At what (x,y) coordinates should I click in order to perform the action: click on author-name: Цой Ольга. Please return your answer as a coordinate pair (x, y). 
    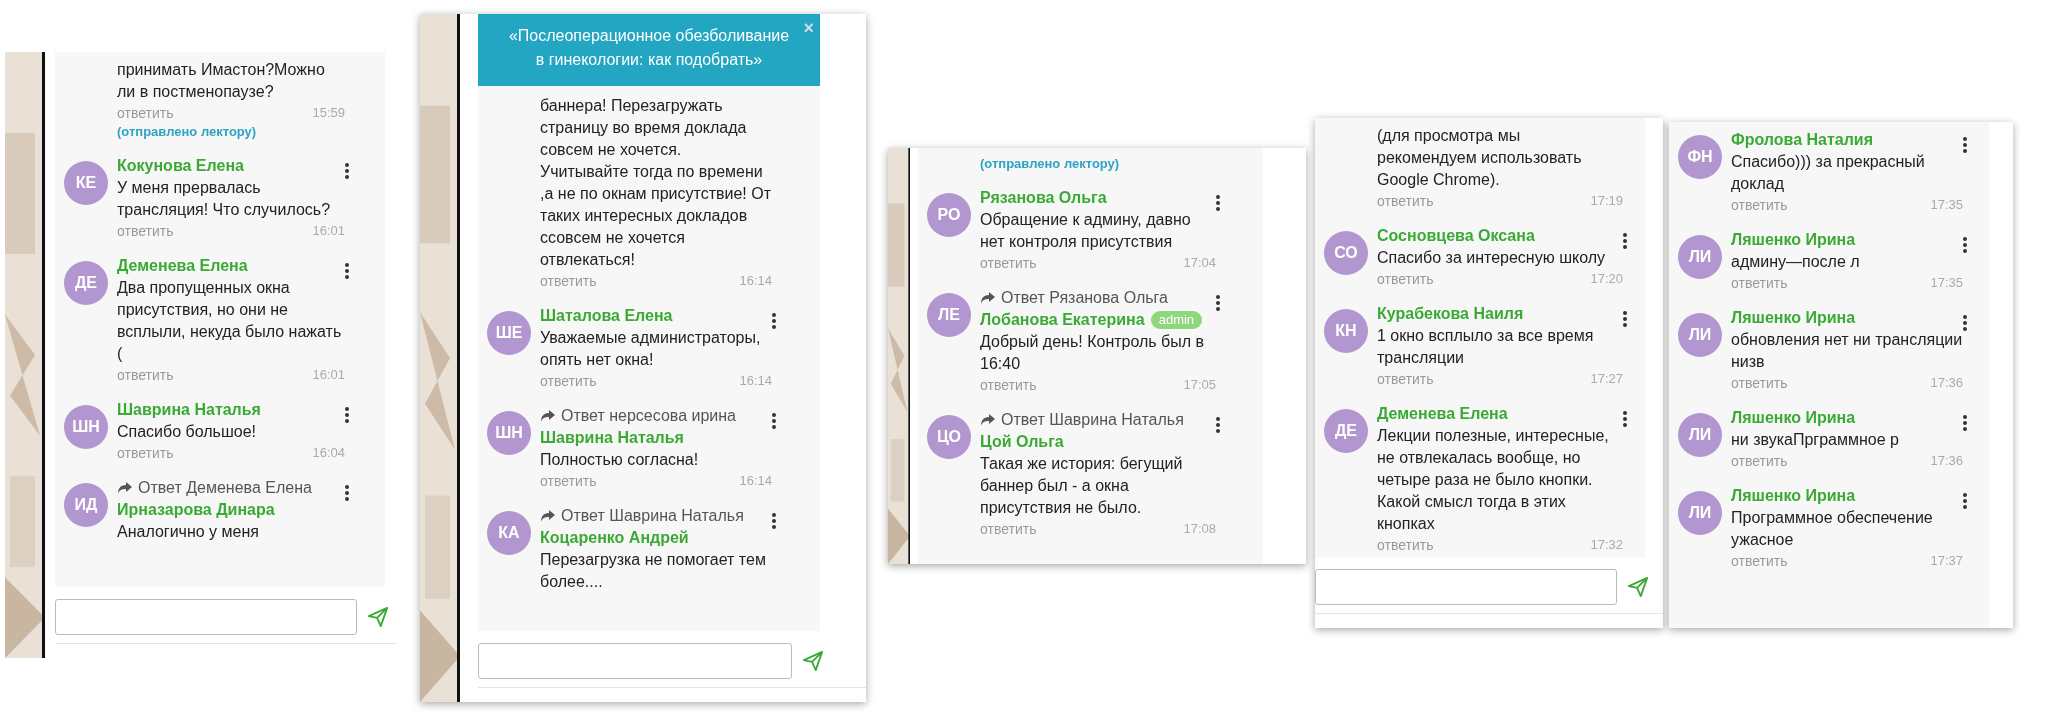
    Looking at the image, I should click on (1022, 442).